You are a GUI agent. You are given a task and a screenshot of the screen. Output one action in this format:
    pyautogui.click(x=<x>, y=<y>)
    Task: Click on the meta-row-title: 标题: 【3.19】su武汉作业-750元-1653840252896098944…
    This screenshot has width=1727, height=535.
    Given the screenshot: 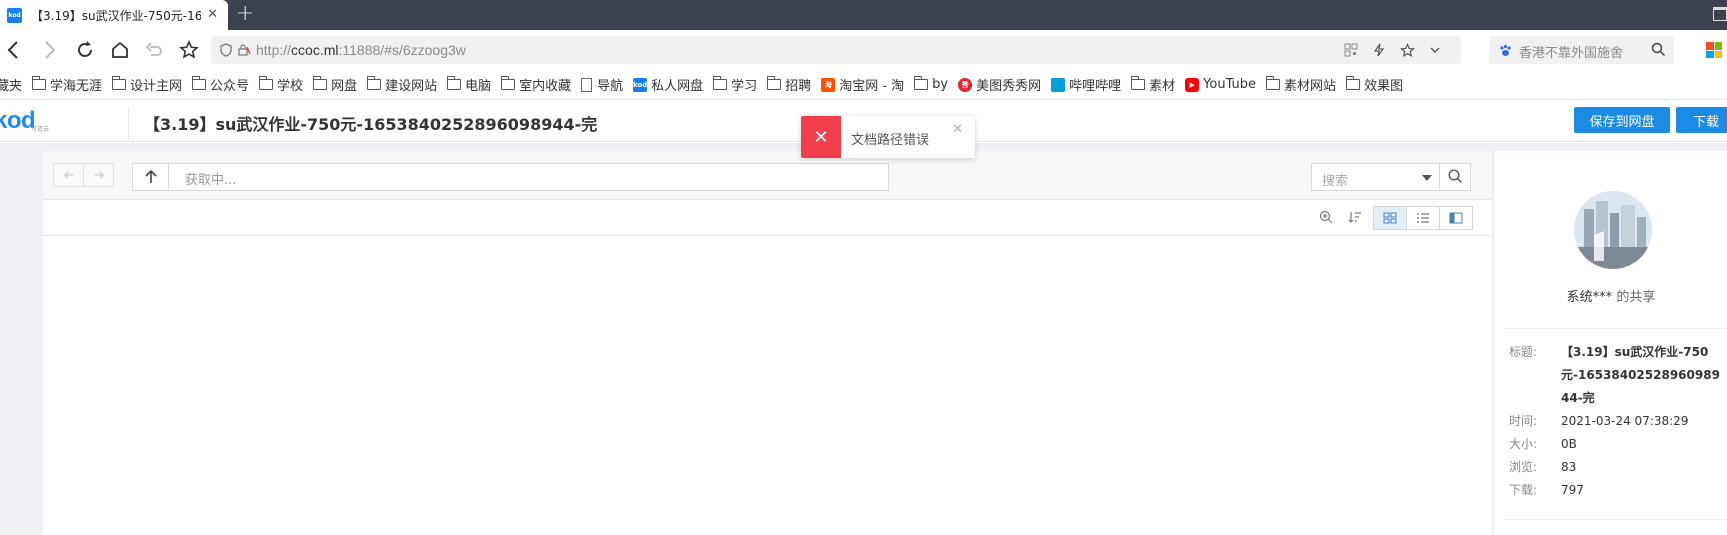 What is the action you would take?
    pyautogui.click(x=1616, y=375)
    